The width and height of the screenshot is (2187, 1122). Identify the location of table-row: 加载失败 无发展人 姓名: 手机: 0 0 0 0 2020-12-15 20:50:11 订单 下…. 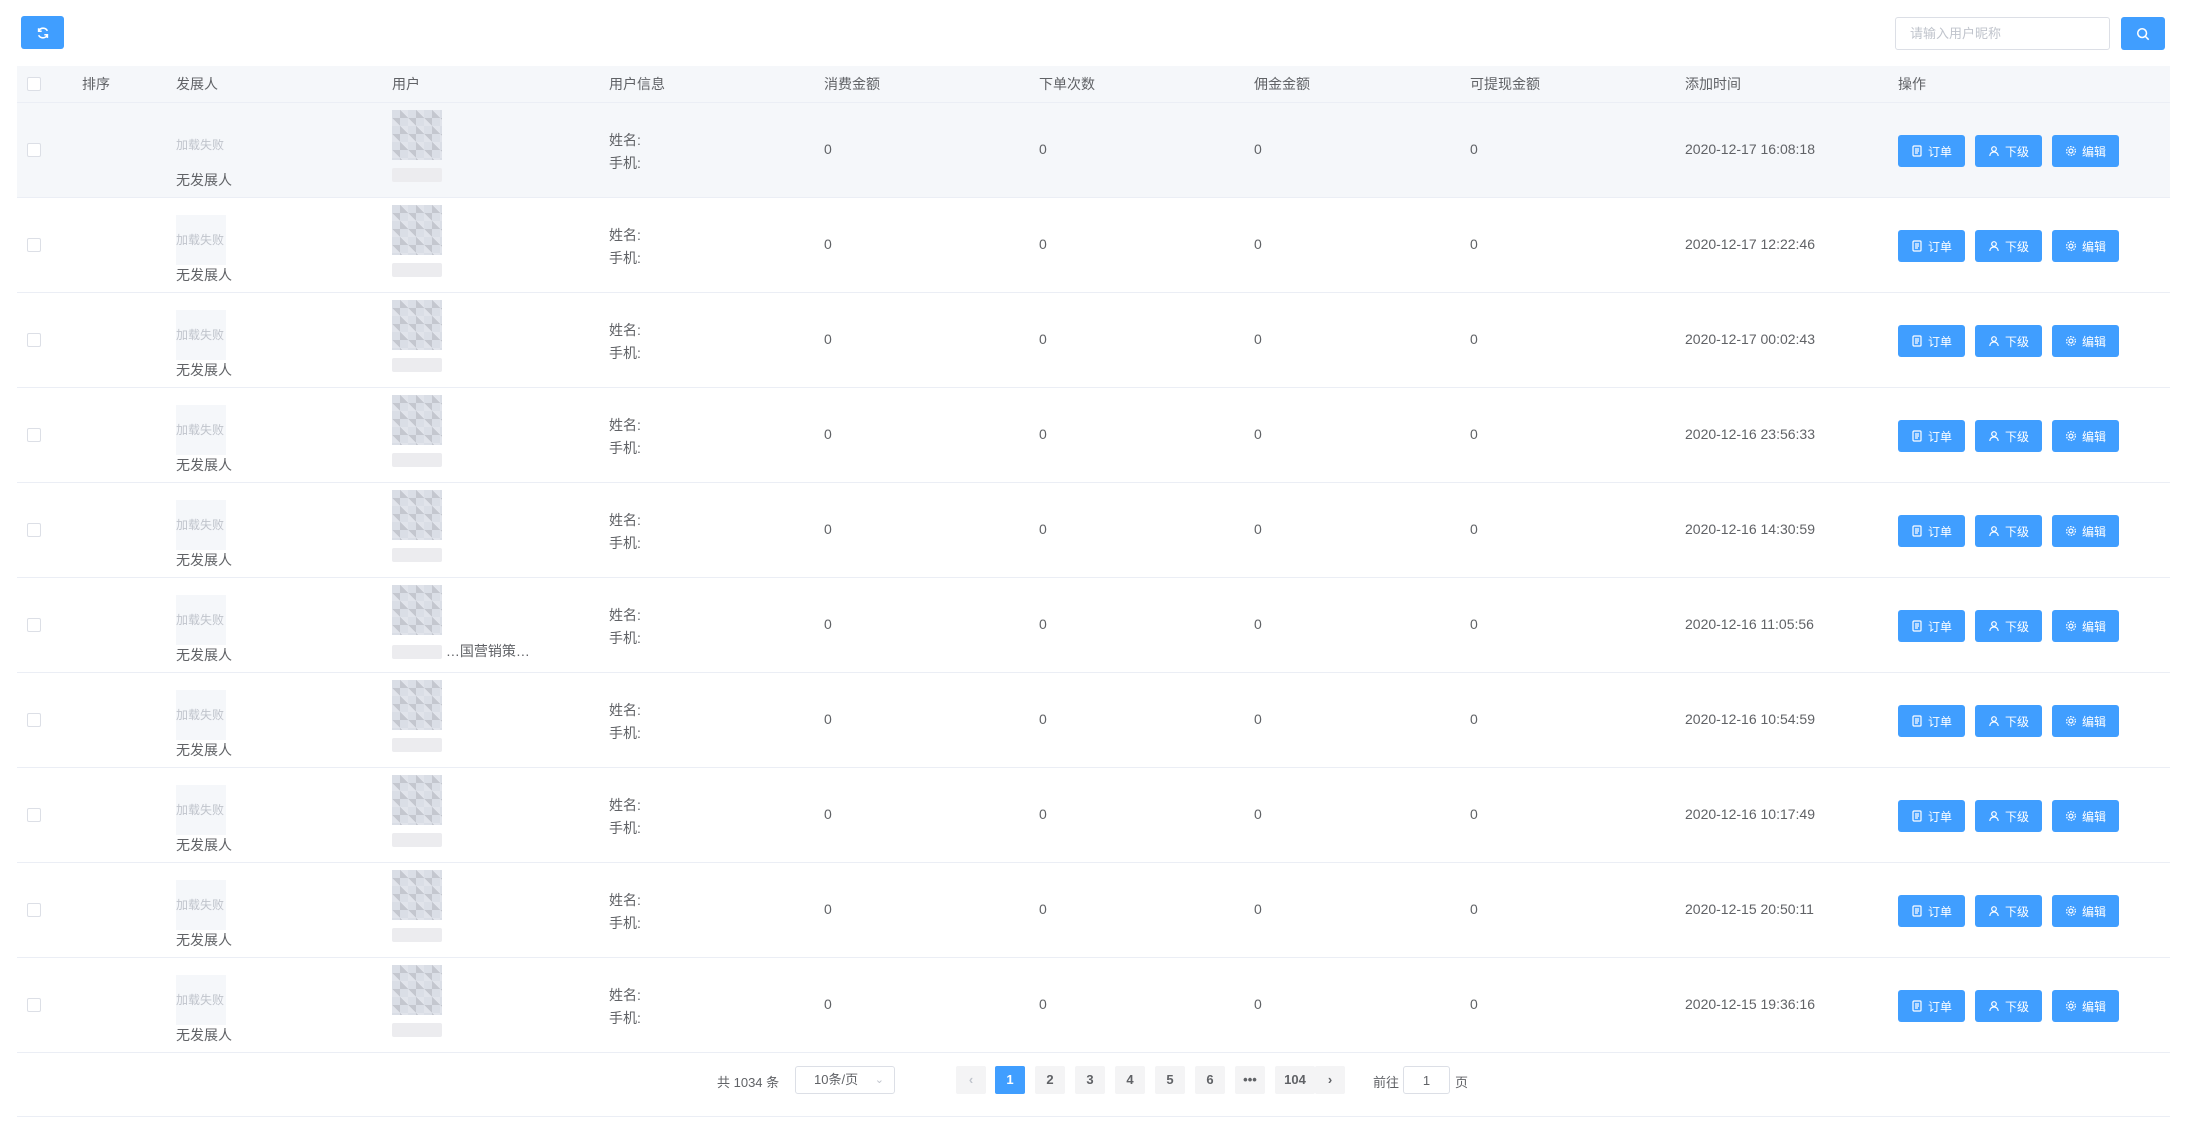
(1093, 910).